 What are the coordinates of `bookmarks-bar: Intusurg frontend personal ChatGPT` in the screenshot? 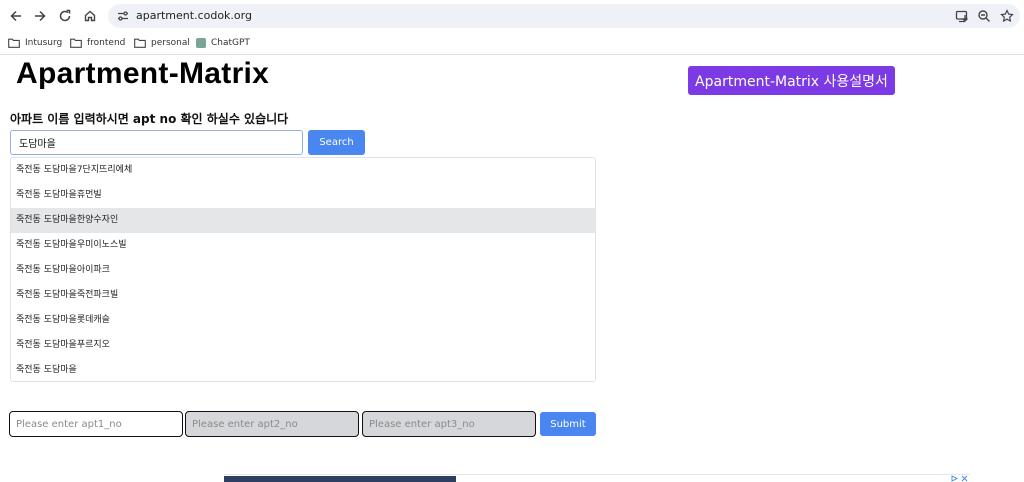 It's located at (512, 44).